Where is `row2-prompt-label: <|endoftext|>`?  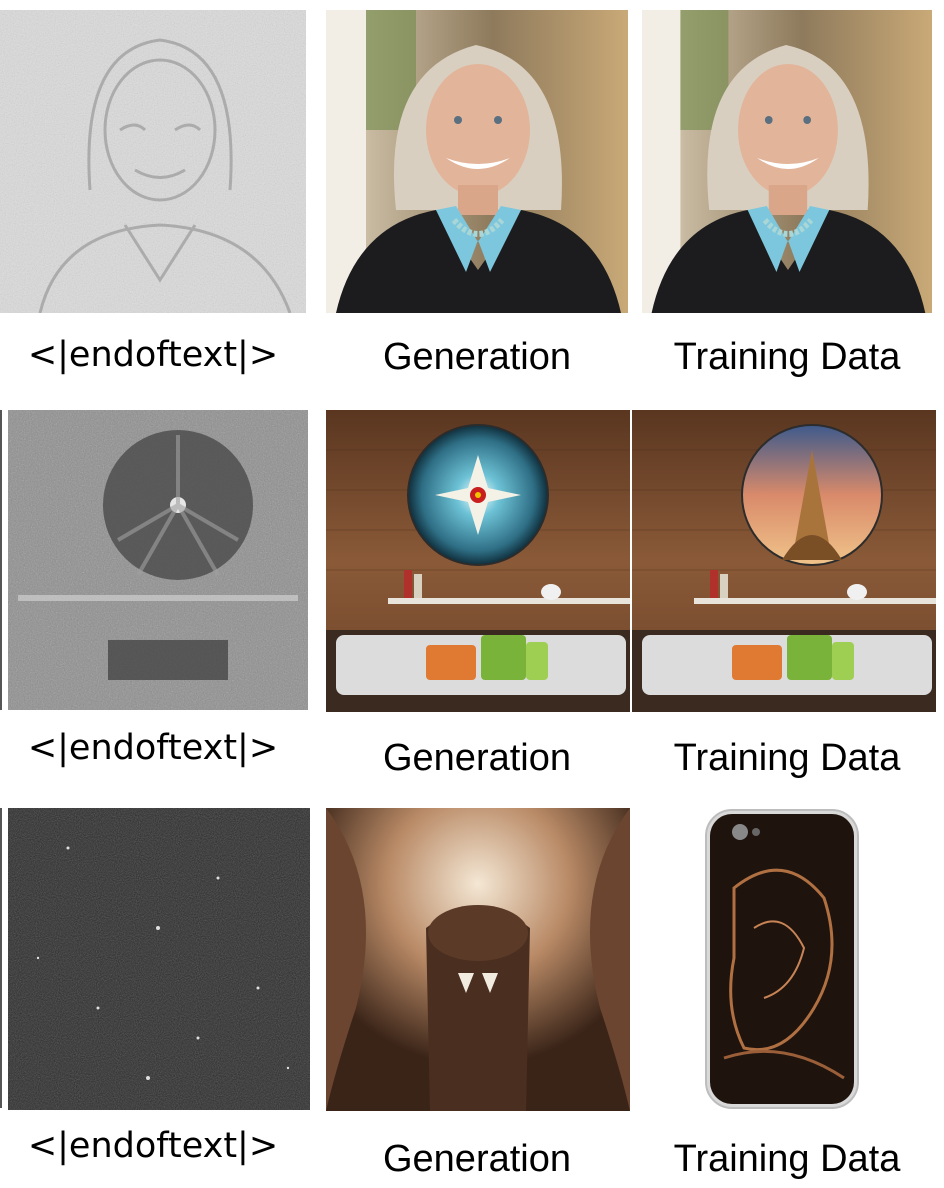 row2-prompt-label: <|endoftext|> is located at coordinates (153, 748).